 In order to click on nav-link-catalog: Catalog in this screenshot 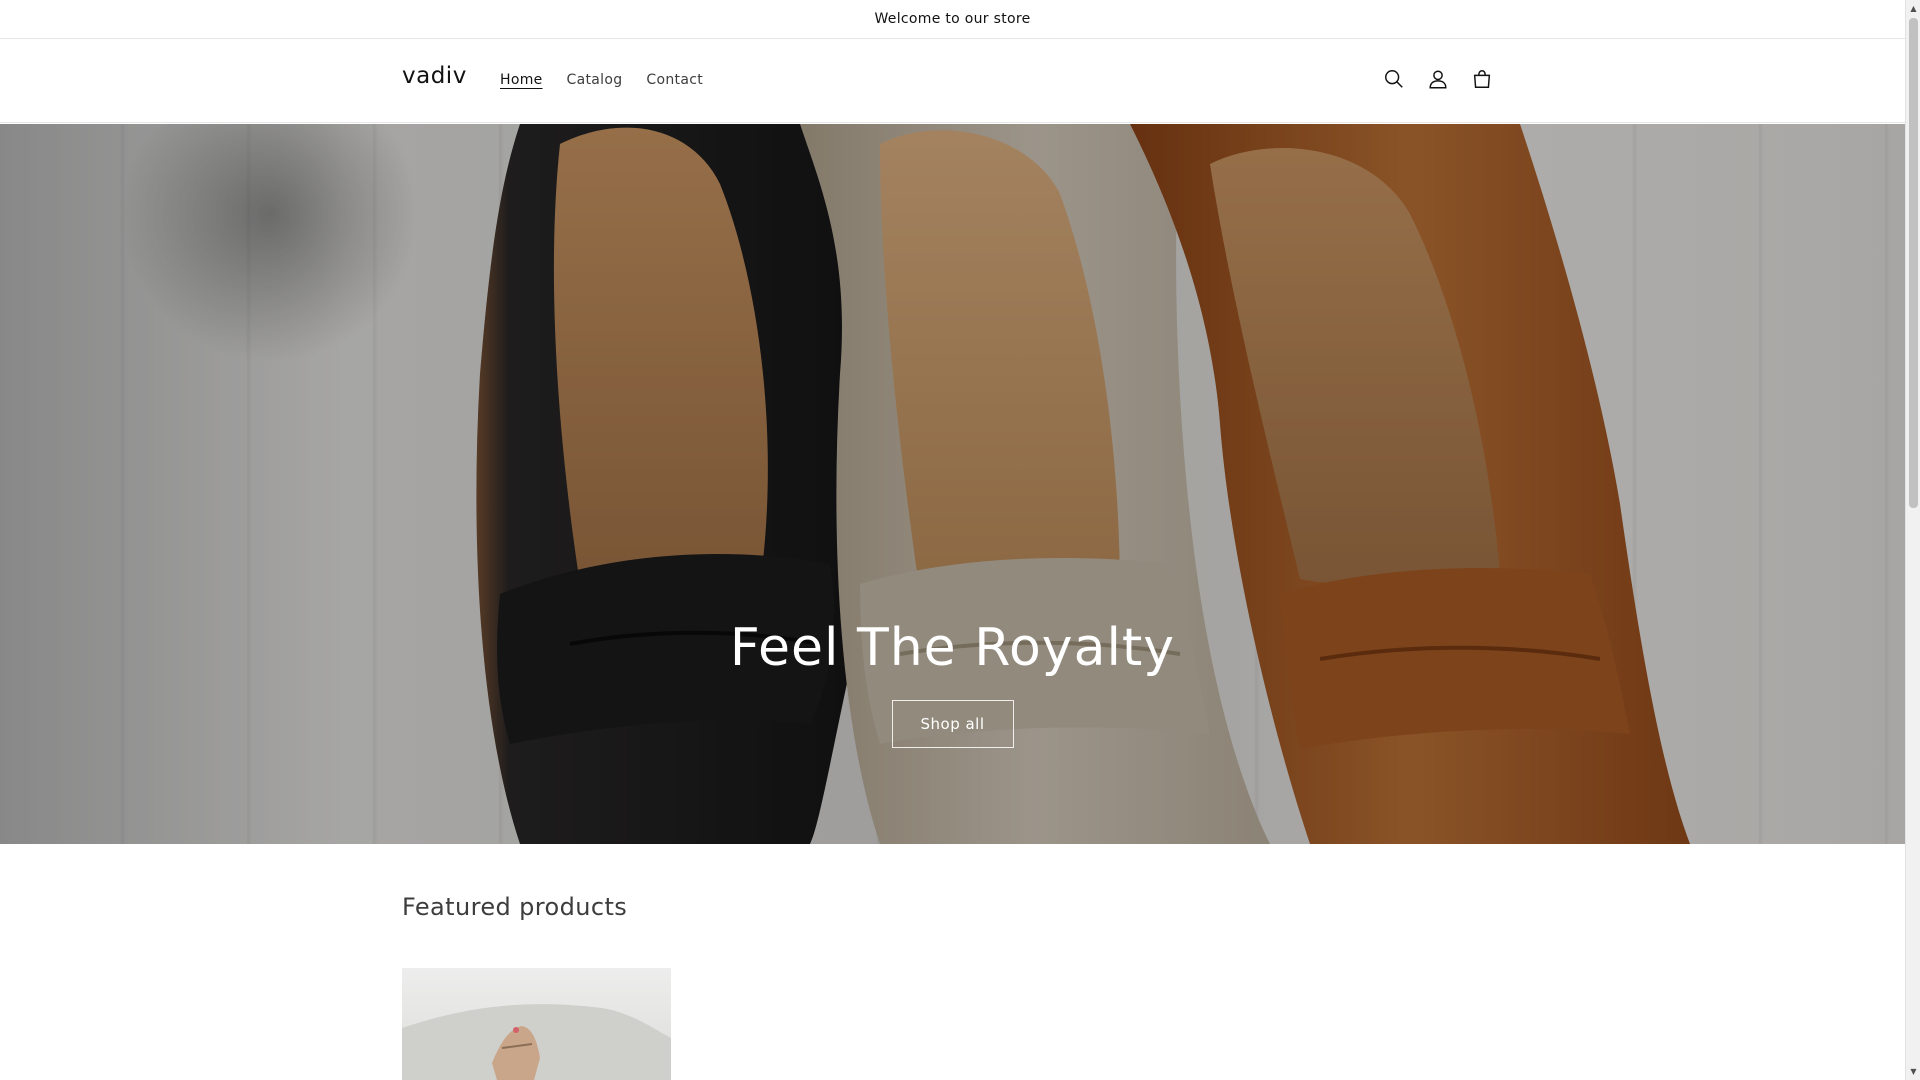, I will do `click(595, 80)`.